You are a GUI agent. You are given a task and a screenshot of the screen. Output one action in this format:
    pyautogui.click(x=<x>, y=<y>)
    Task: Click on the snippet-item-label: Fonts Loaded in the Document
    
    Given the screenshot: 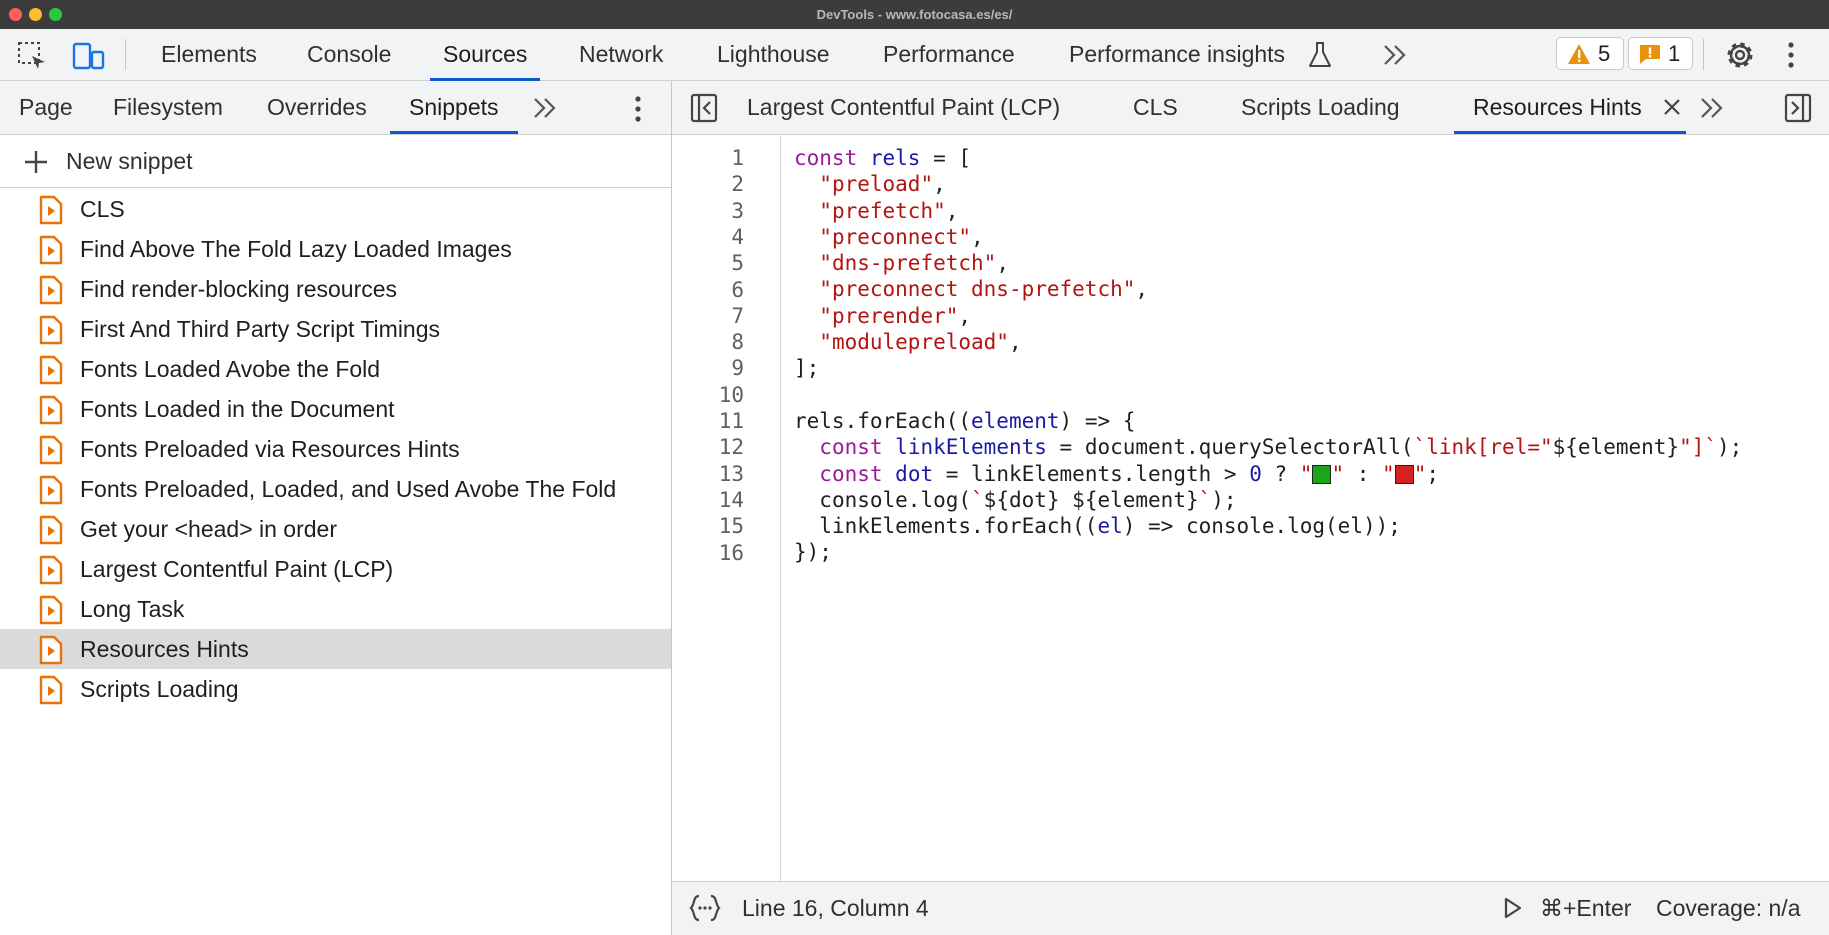 What is the action you would take?
    pyautogui.click(x=237, y=409)
    